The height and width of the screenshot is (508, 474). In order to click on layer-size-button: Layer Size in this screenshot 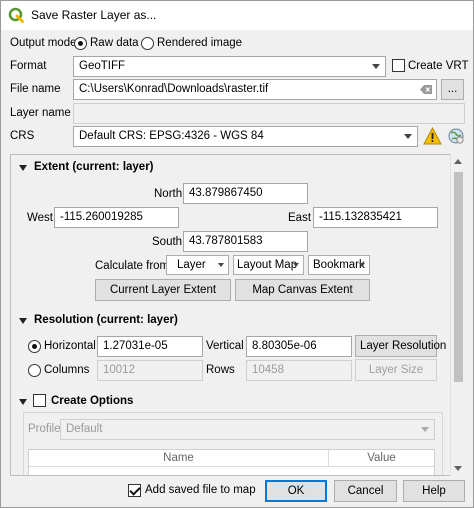, I will do `click(396, 370)`.